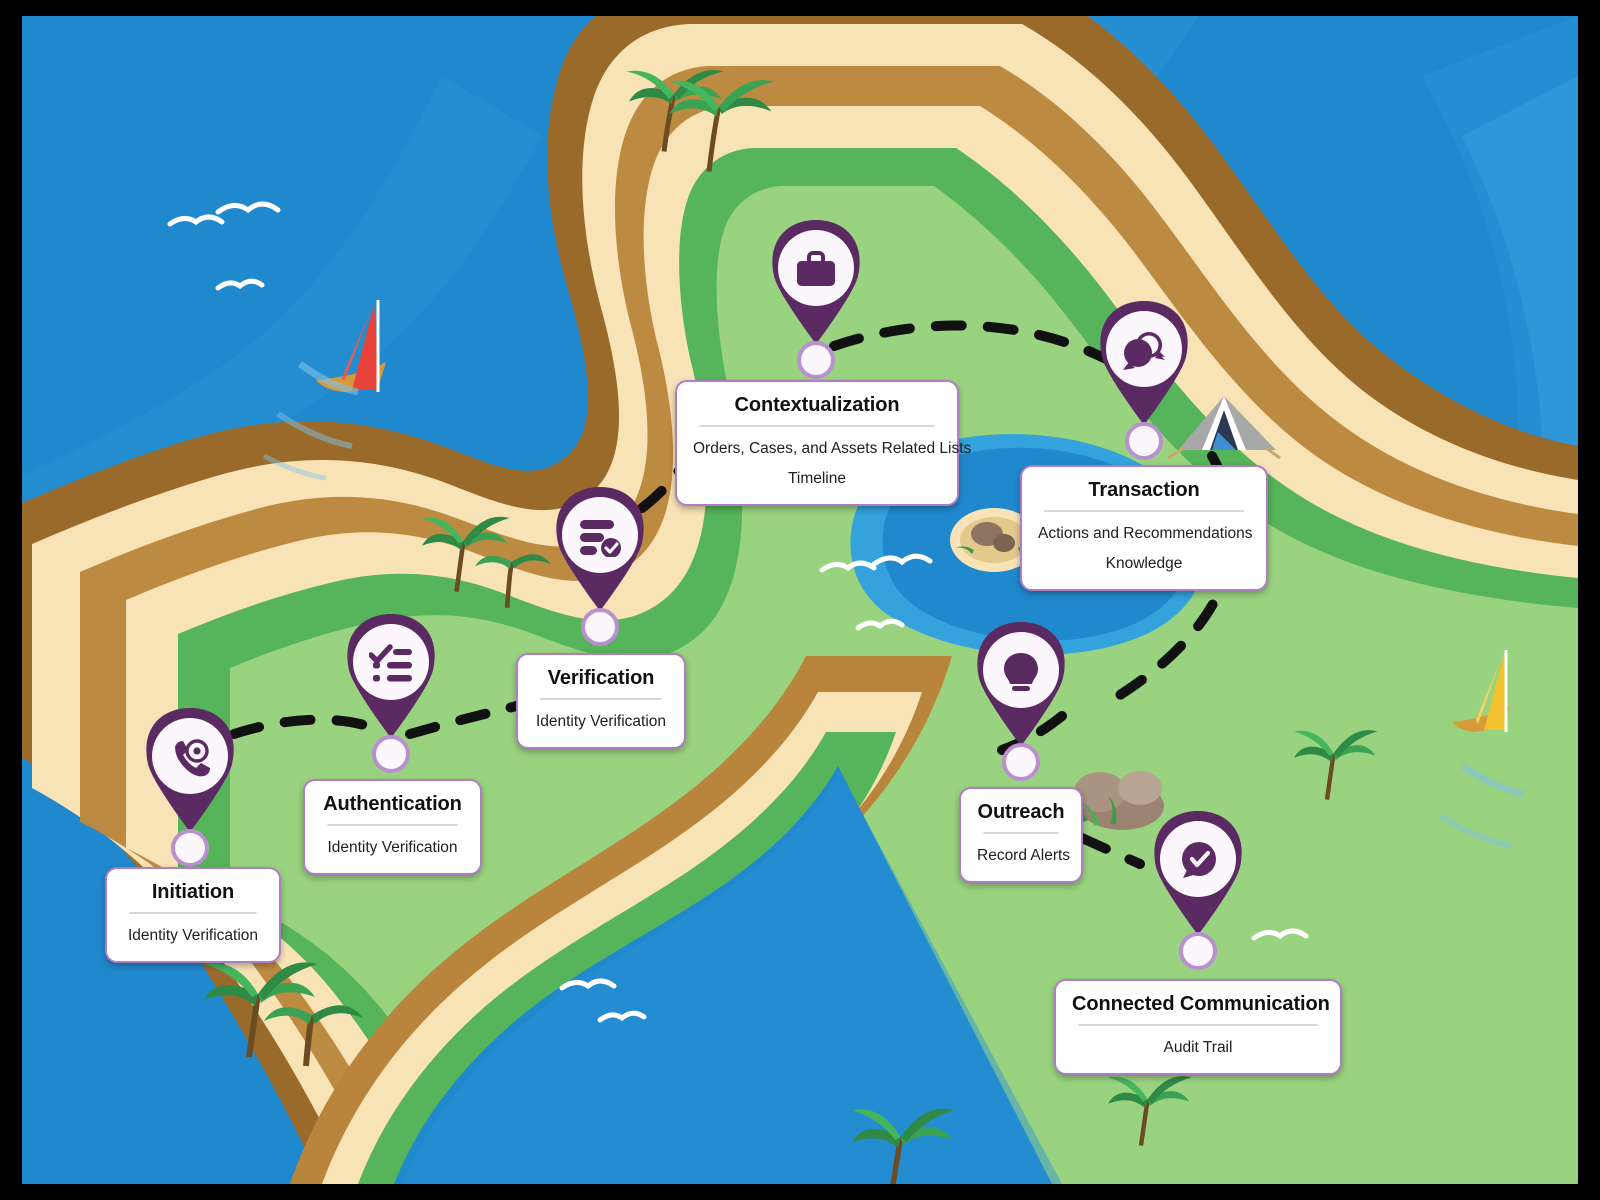 Image resolution: width=1600 pixels, height=1200 pixels. What do you see at coordinates (1144, 351) in the screenshot?
I see `chat-bubbles-icon` at bounding box center [1144, 351].